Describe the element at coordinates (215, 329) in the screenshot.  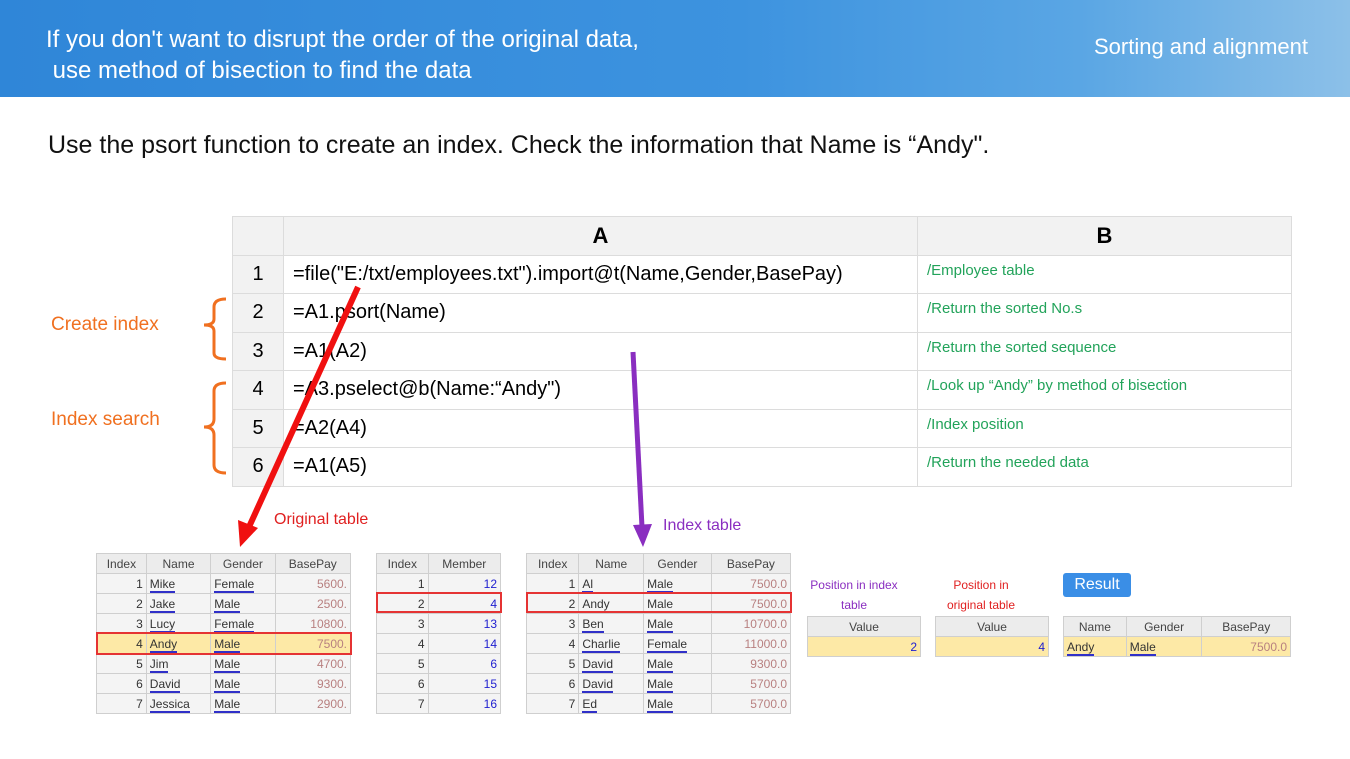
I see `create-index-brace` at that location.